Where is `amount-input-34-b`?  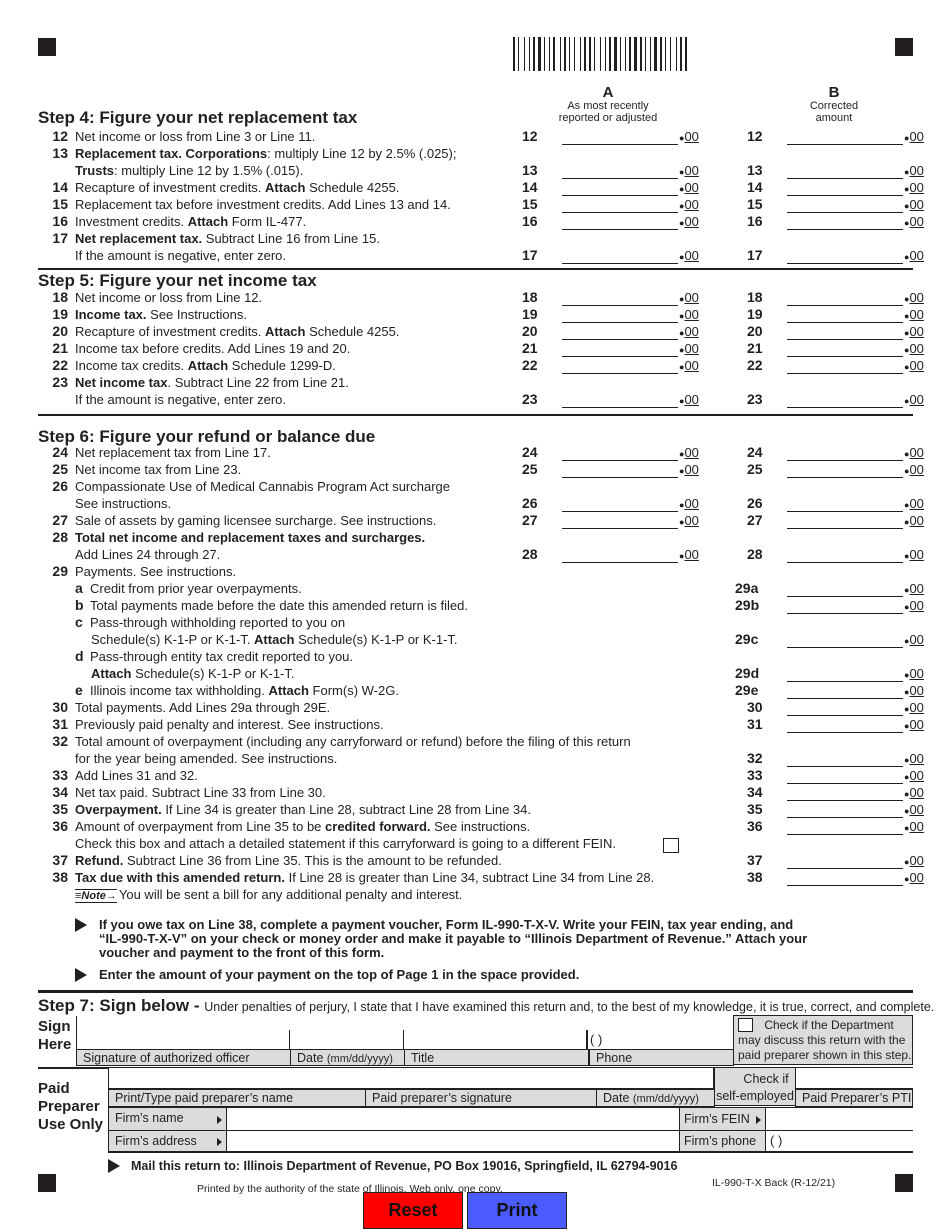 amount-input-34-b is located at coordinates (845, 794).